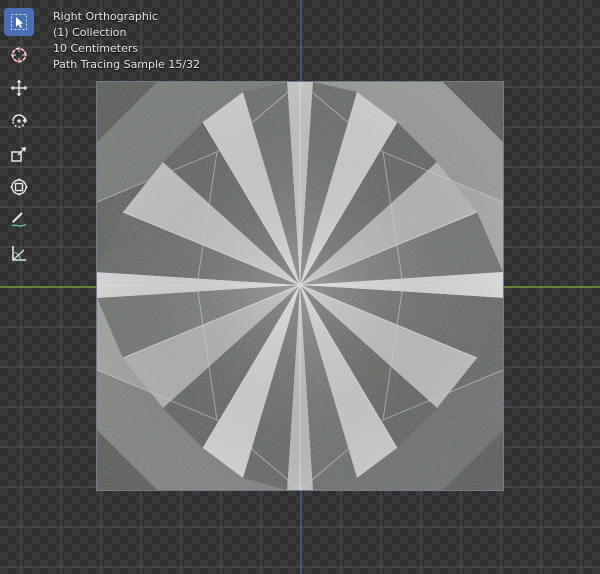 Image resolution: width=600 pixels, height=574 pixels. I want to click on collection-text: (1) Collection, so click(90, 32).